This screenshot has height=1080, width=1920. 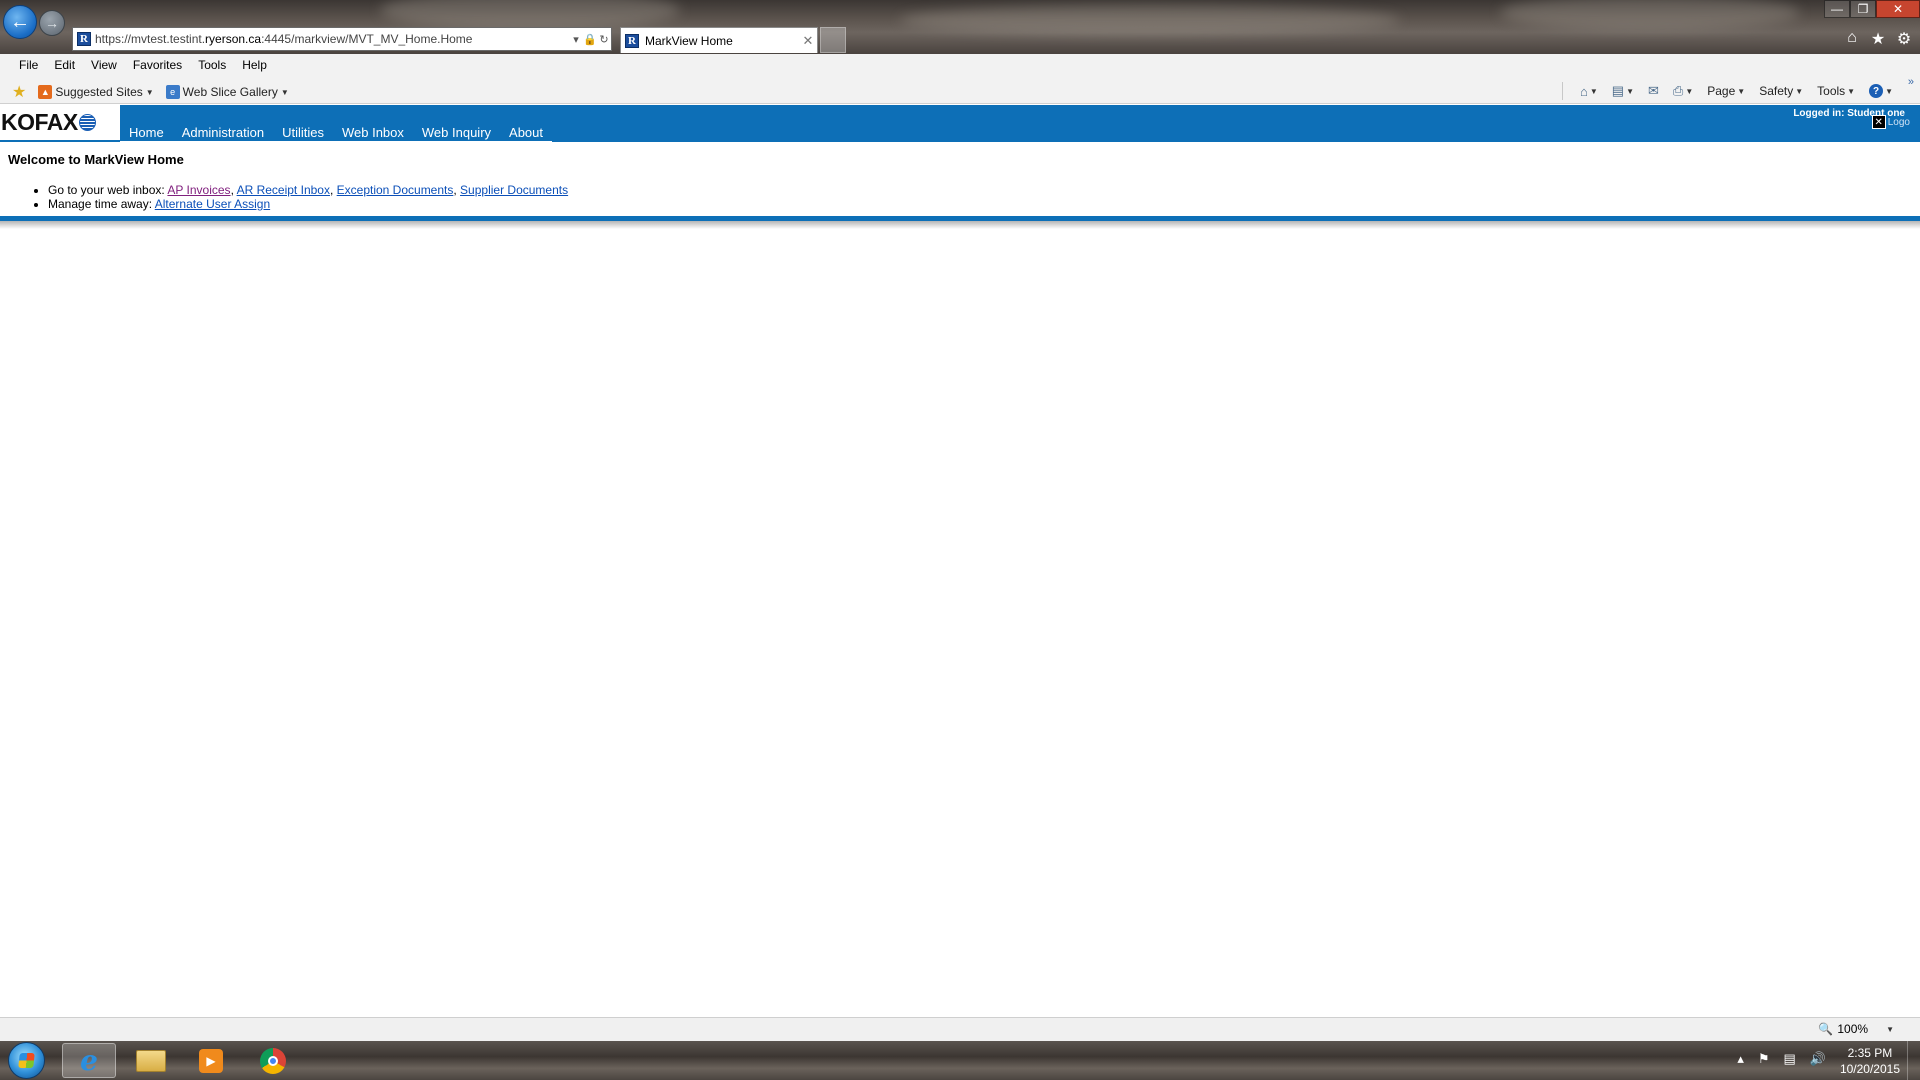 What do you see at coordinates (1818, 1059) in the screenshot?
I see `volume-icon: 🔊` at bounding box center [1818, 1059].